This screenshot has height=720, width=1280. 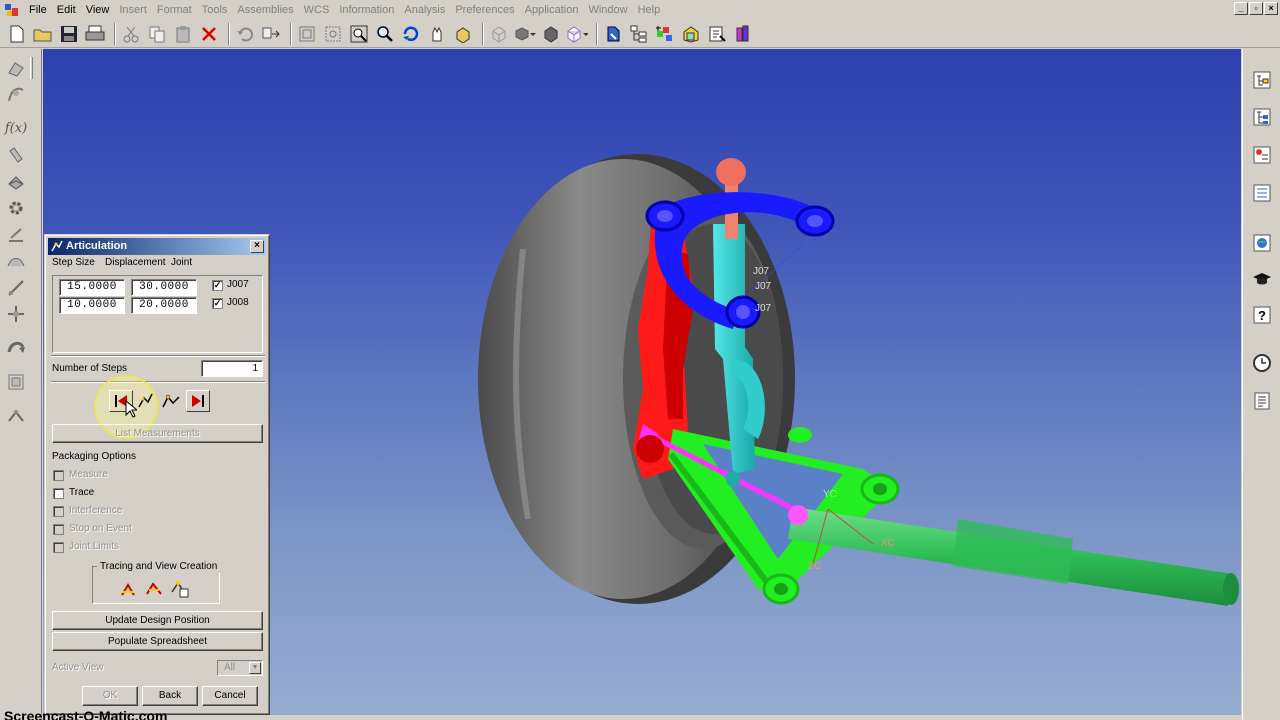 I want to click on step-forward-button, so click(x=198, y=401).